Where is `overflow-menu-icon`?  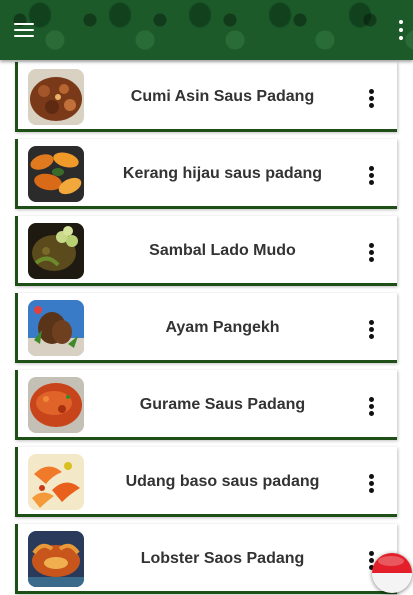
overflow-menu-icon is located at coordinates (401, 30).